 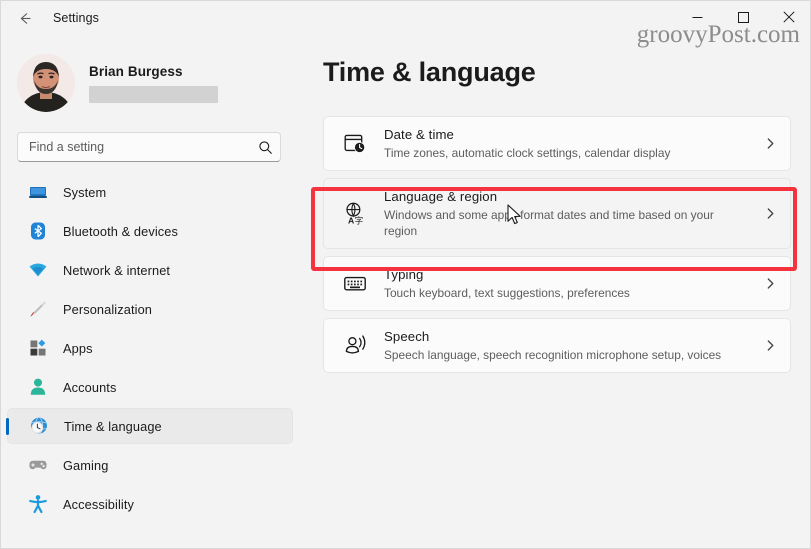 What do you see at coordinates (98, 504) in the screenshot?
I see `sidebar-item-label: Accessibility` at bounding box center [98, 504].